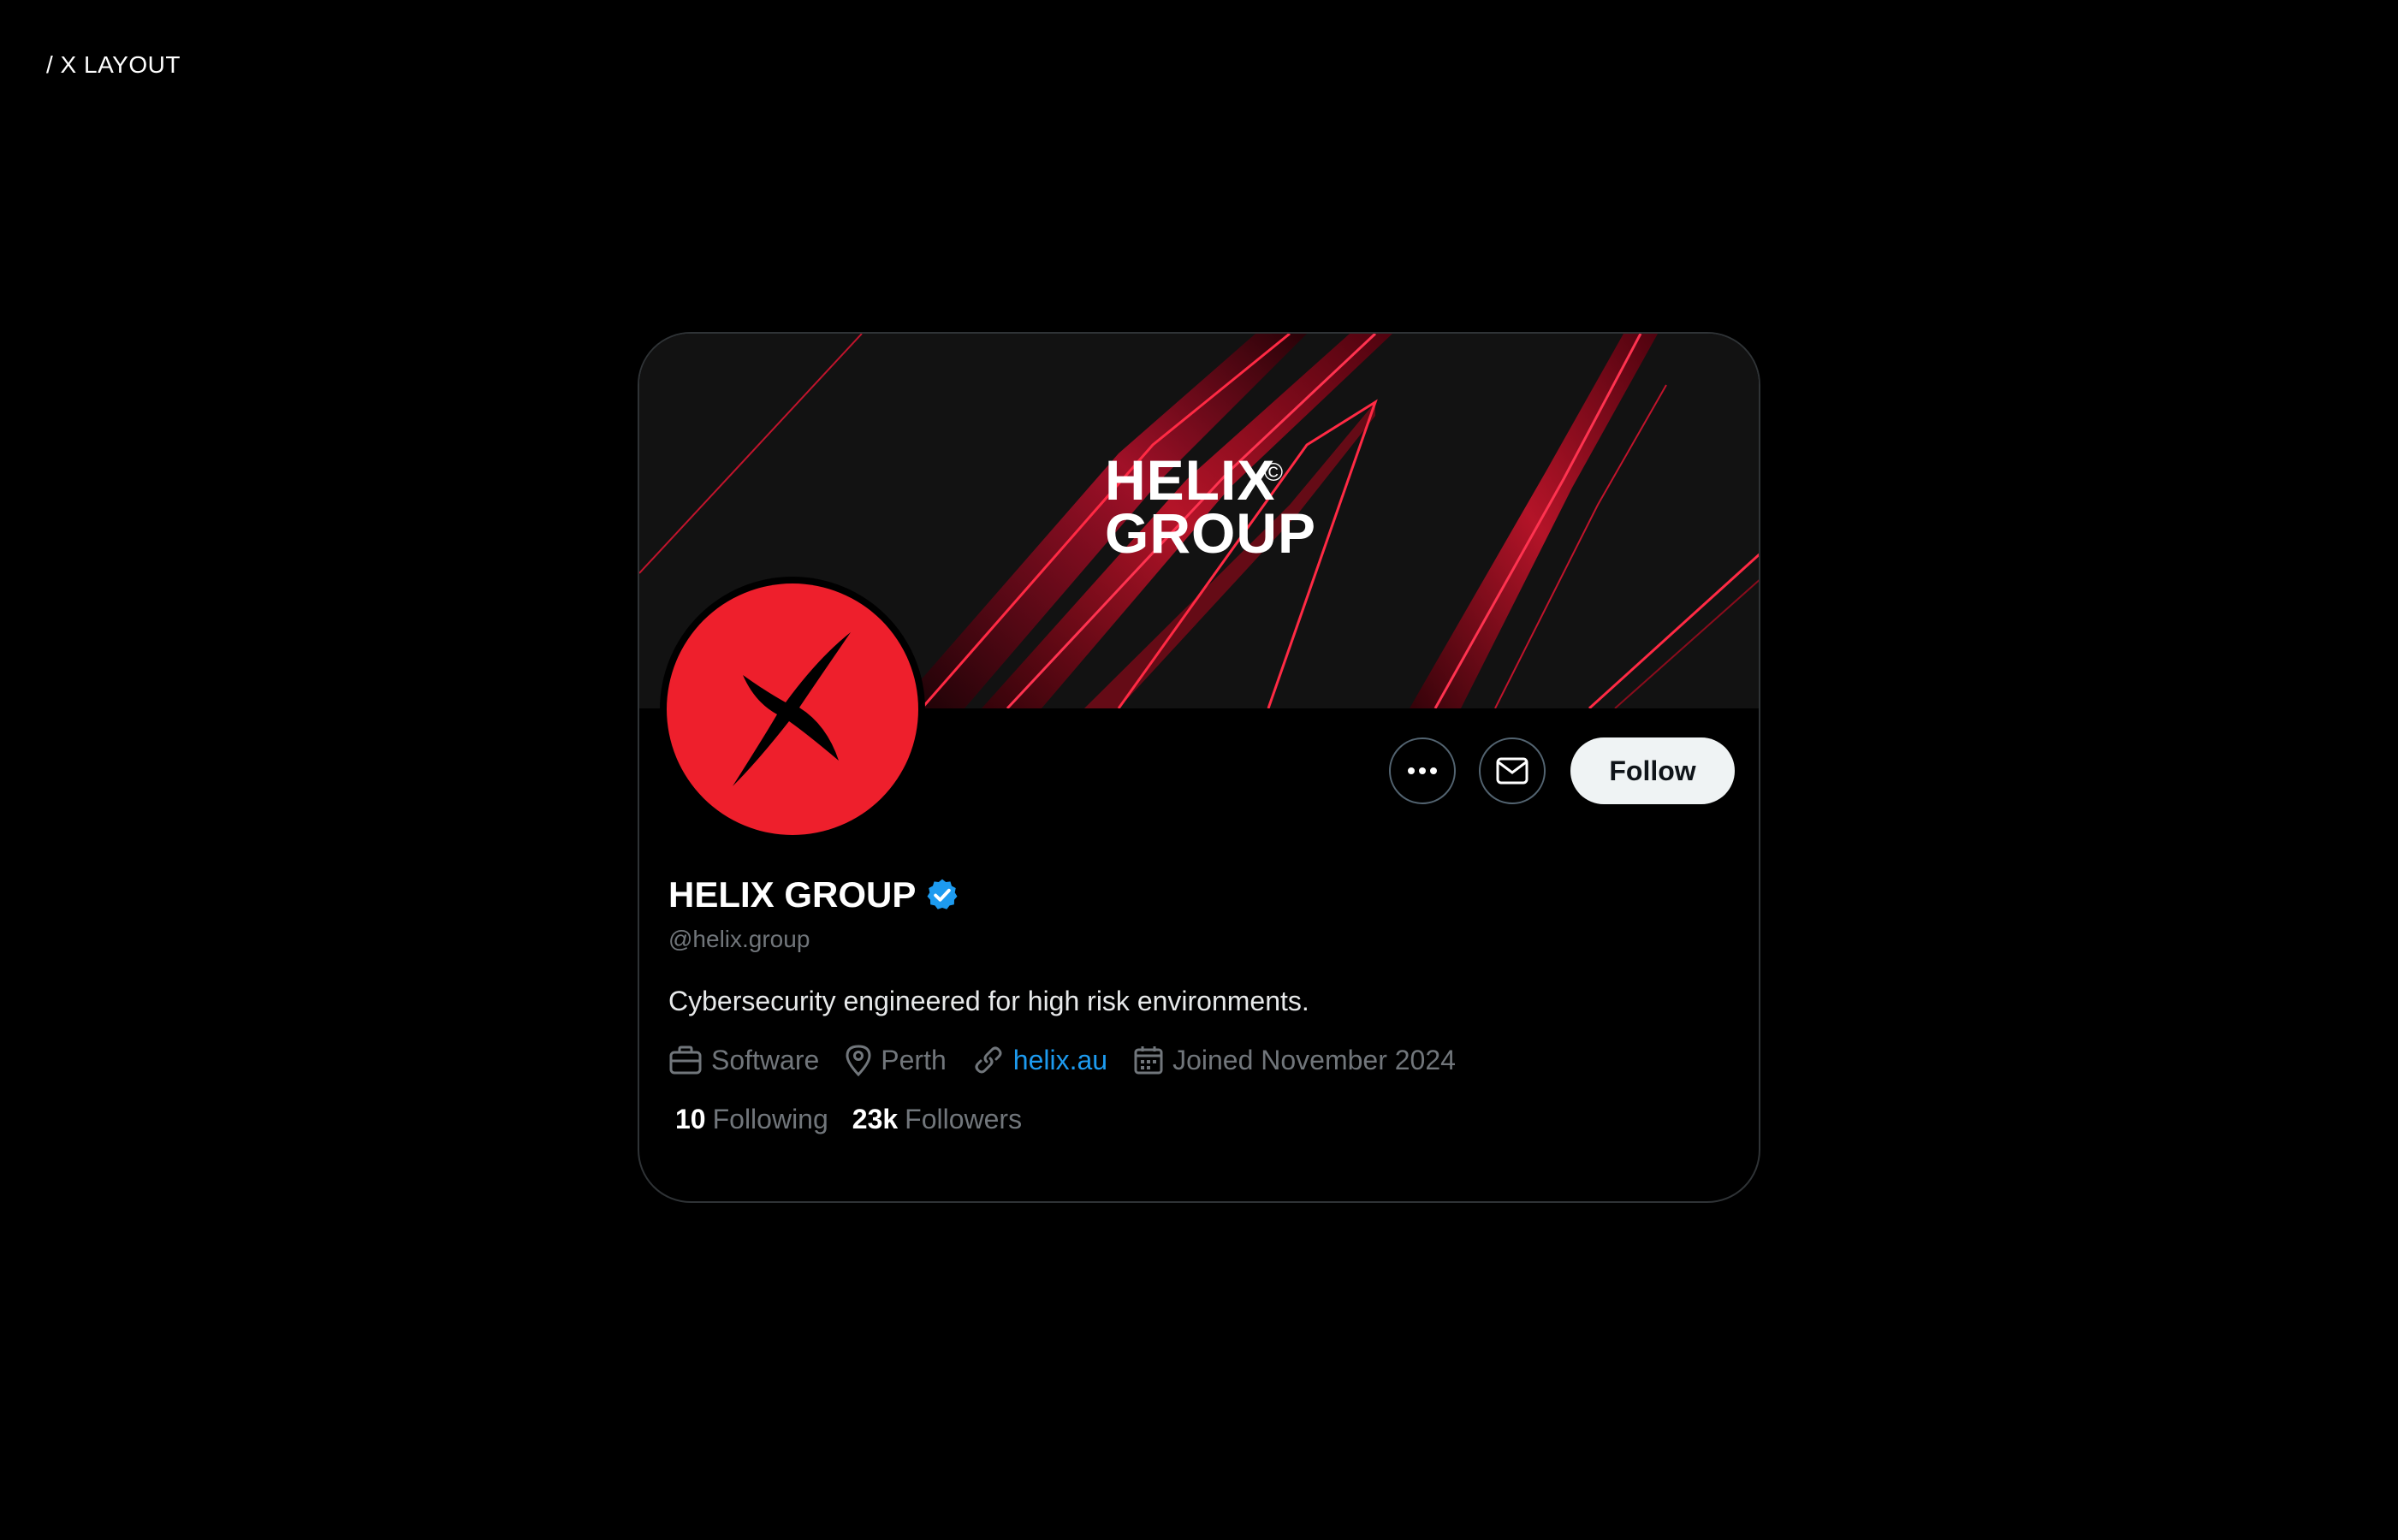 This screenshot has width=2398, height=1540. What do you see at coordinates (770, 1119) in the screenshot?
I see `following-label: Following` at bounding box center [770, 1119].